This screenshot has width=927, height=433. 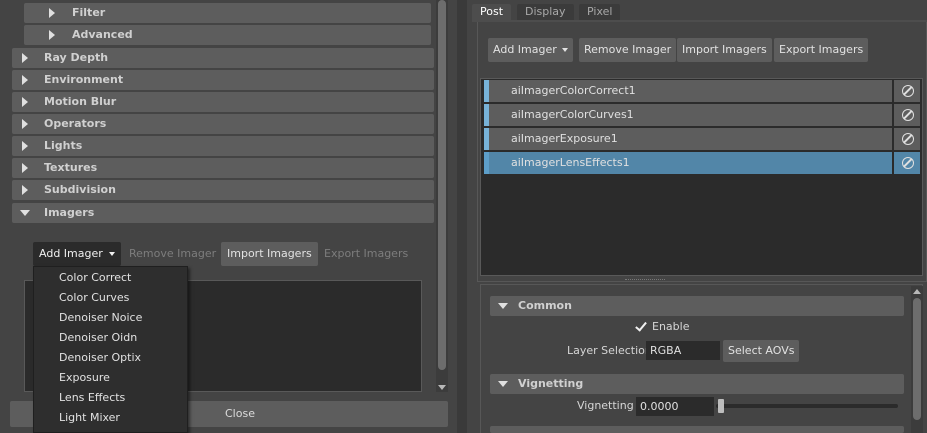 I want to click on menu-item-color-curves: Color Curves, so click(x=94, y=298).